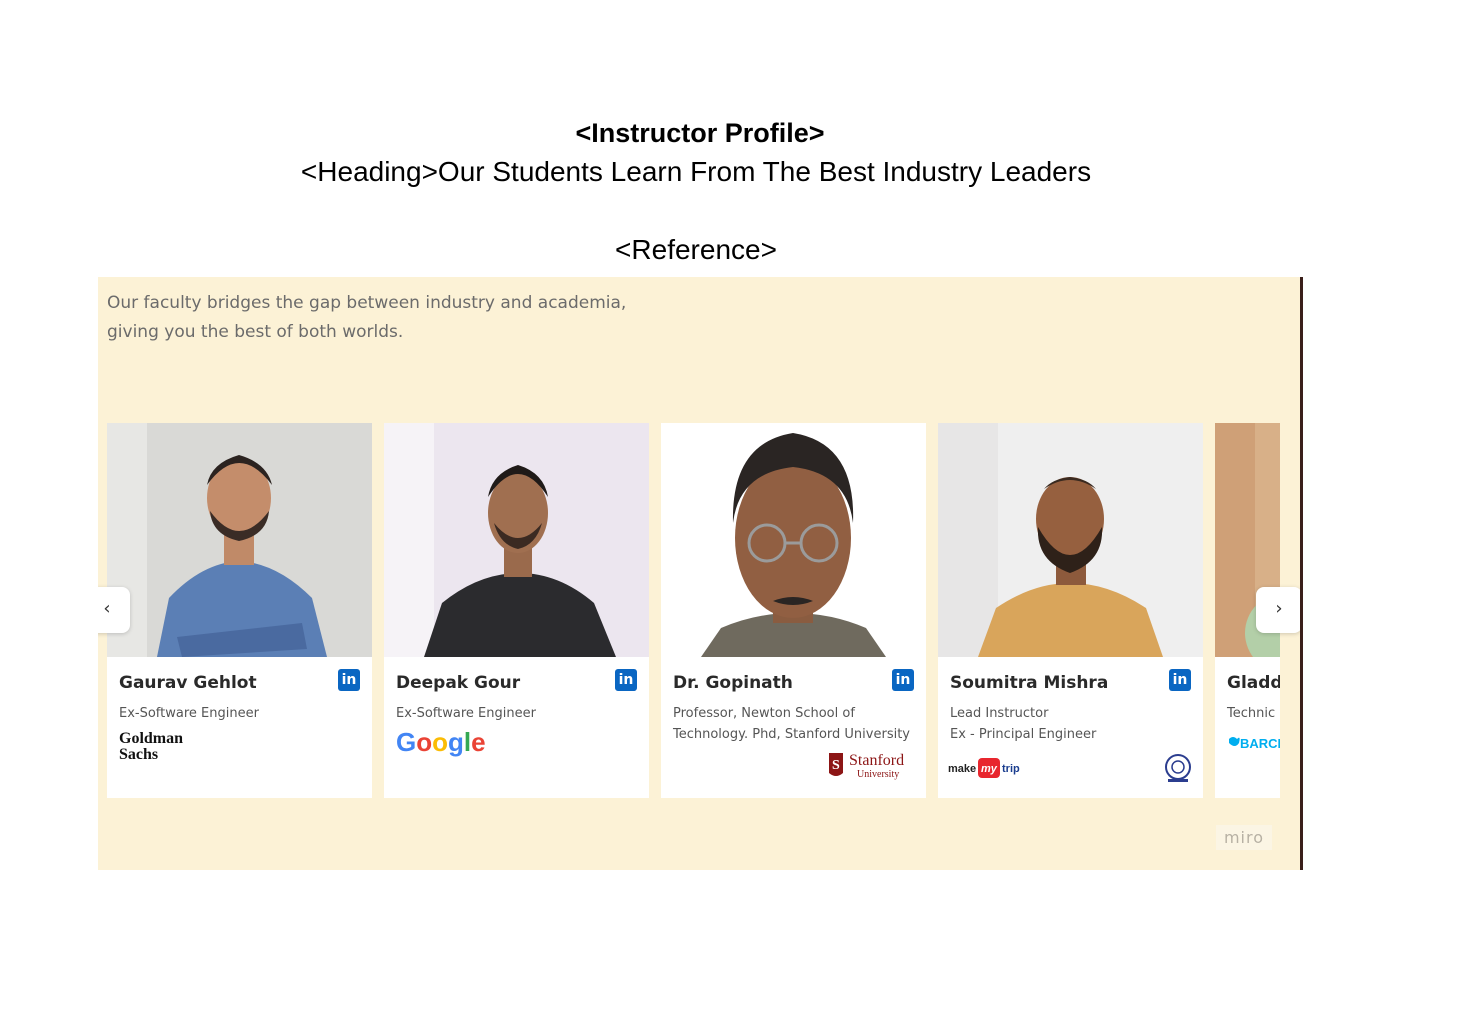  What do you see at coordinates (878, 774) in the screenshot?
I see `svg-text: University` at bounding box center [878, 774].